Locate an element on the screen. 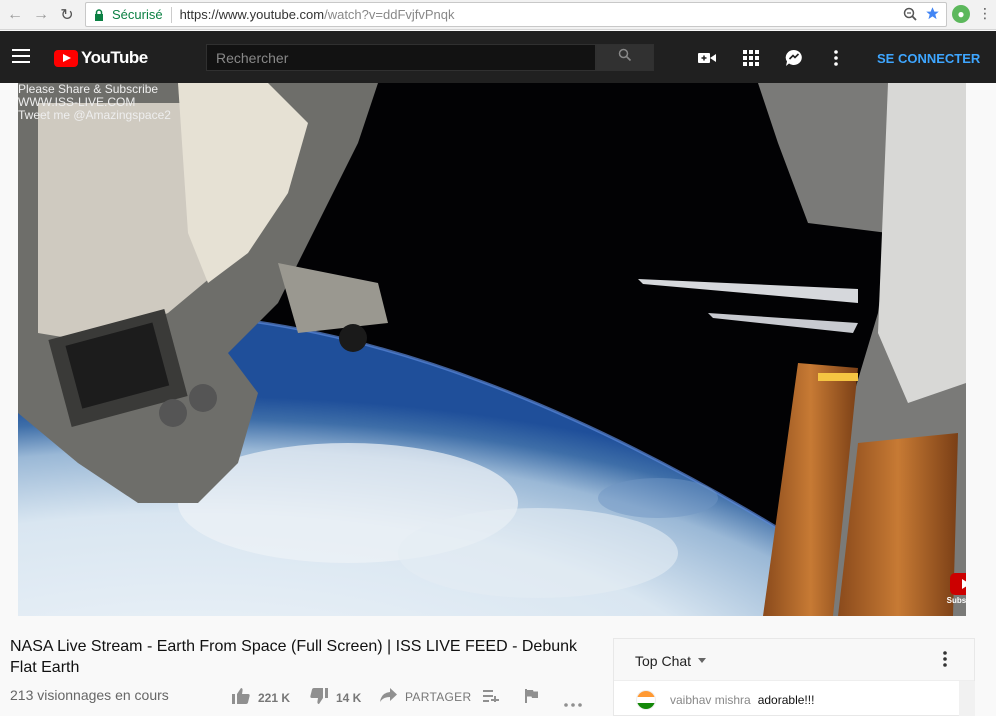 The height and width of the screenshot is (716, 996). overlay-line: Tweet me @Amazingspace2 is located at coordinates (94, 115).